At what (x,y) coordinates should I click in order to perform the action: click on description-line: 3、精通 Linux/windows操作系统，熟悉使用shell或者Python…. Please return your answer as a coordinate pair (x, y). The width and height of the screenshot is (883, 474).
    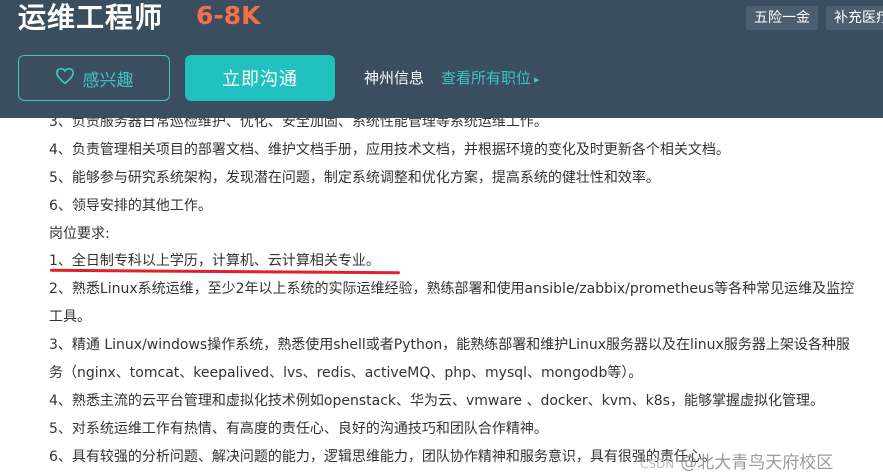
    Looking at the image, I should click on (449, 345).